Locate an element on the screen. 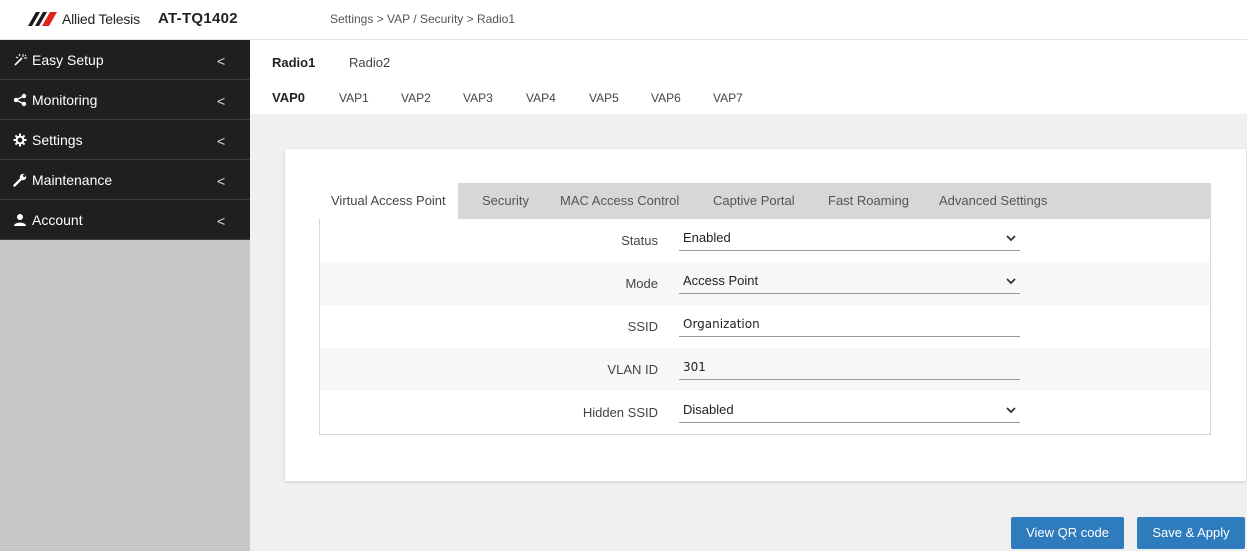  gear-icon is located at coordinates (20, 140).